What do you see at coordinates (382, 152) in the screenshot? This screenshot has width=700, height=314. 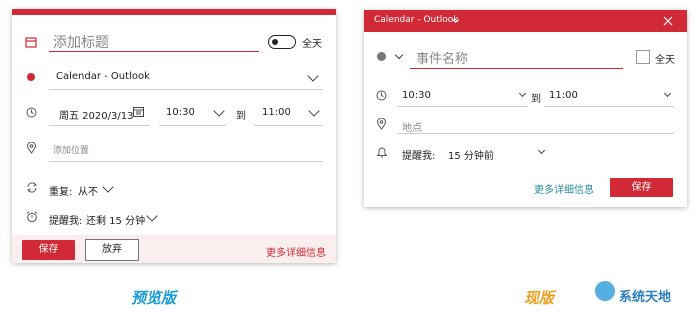 I see `bell-icon` at bounding box center [382, 152].